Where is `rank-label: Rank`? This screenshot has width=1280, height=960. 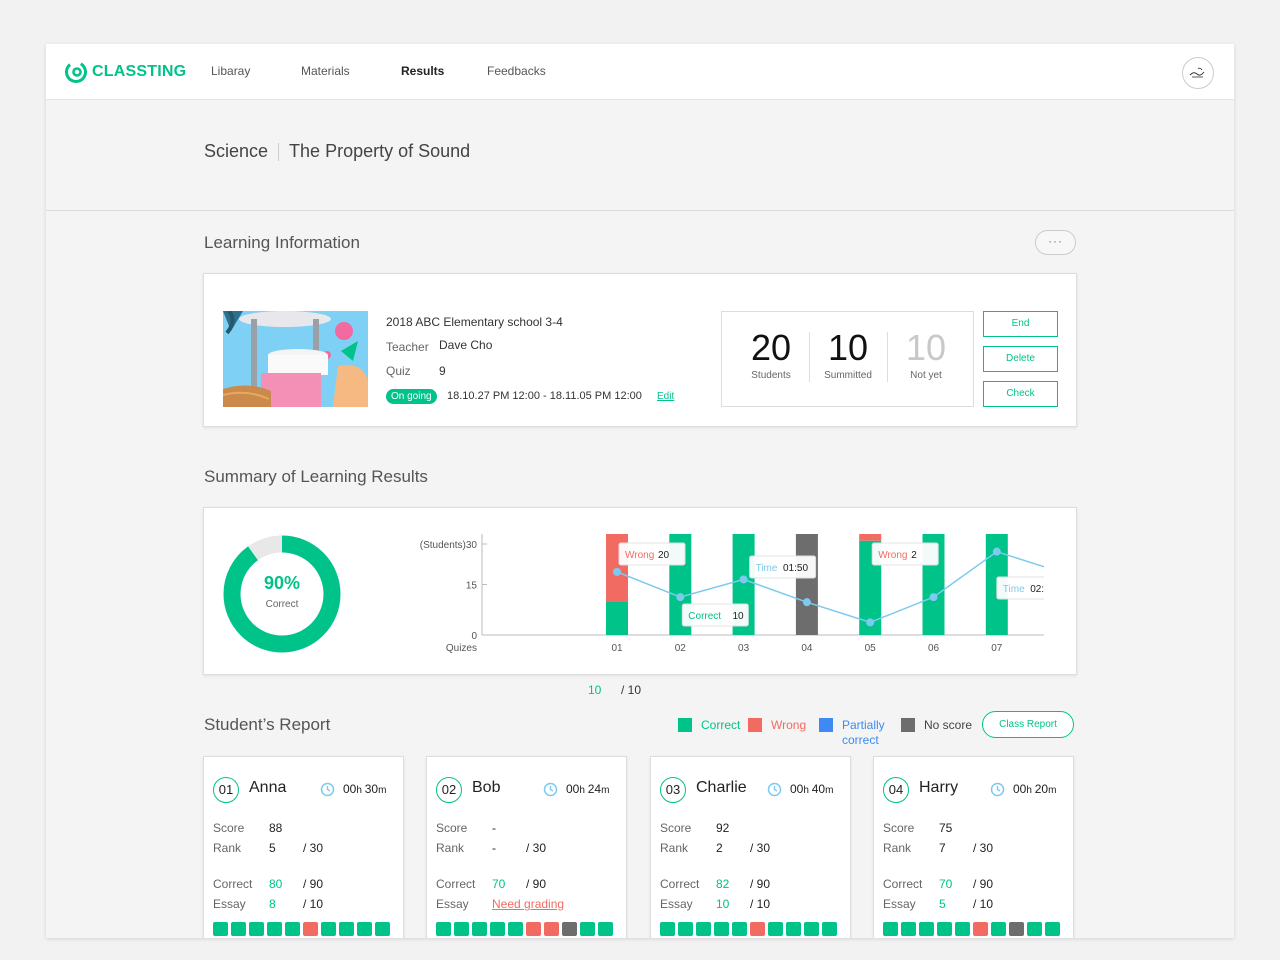
rank-label: Rank is located at coordinates (450, 848).